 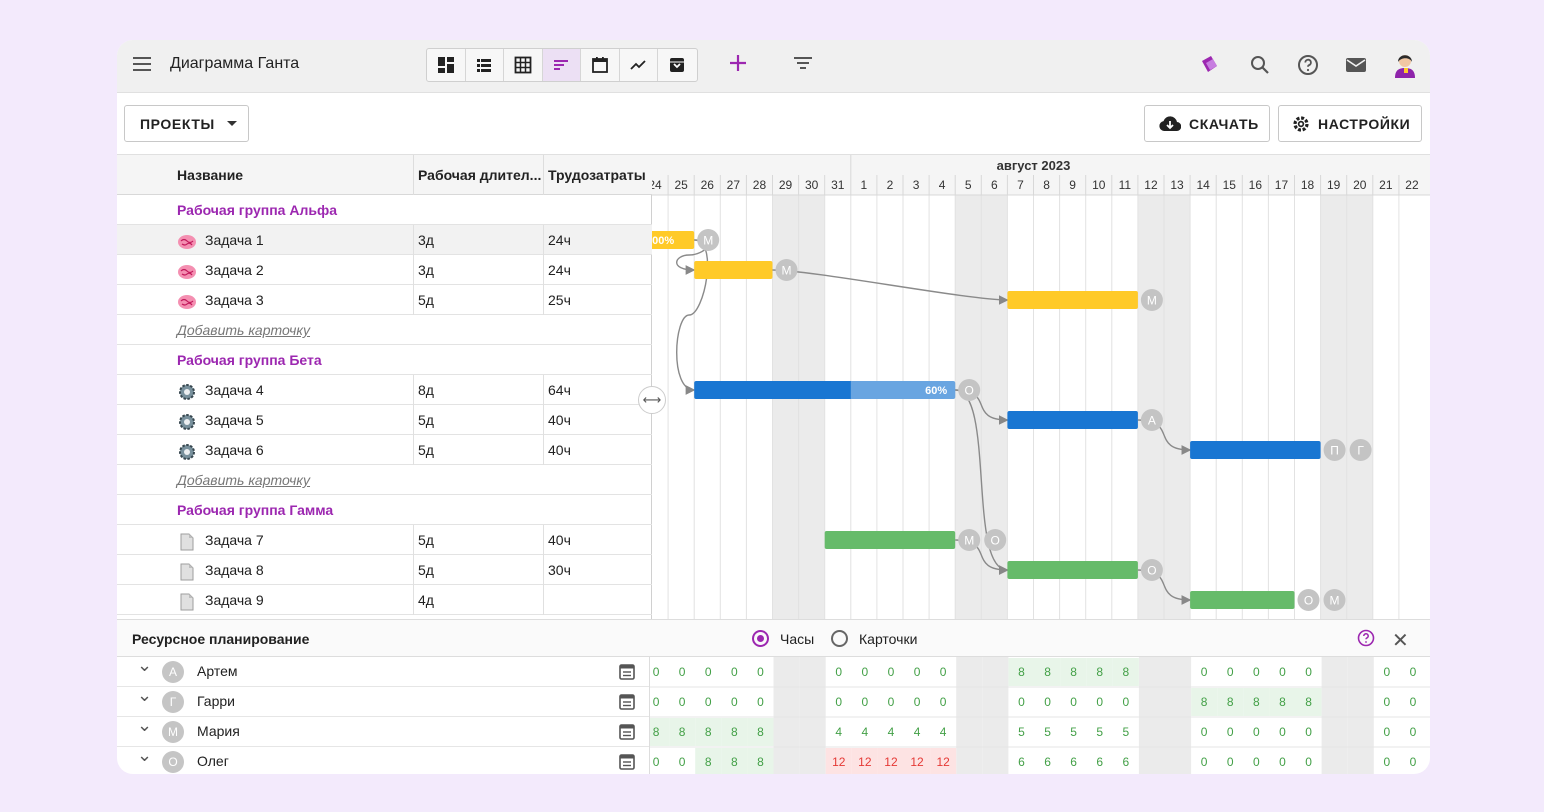 I want to click on task-row: Задача 7 5д 40ч, so click(x=384, y=540).